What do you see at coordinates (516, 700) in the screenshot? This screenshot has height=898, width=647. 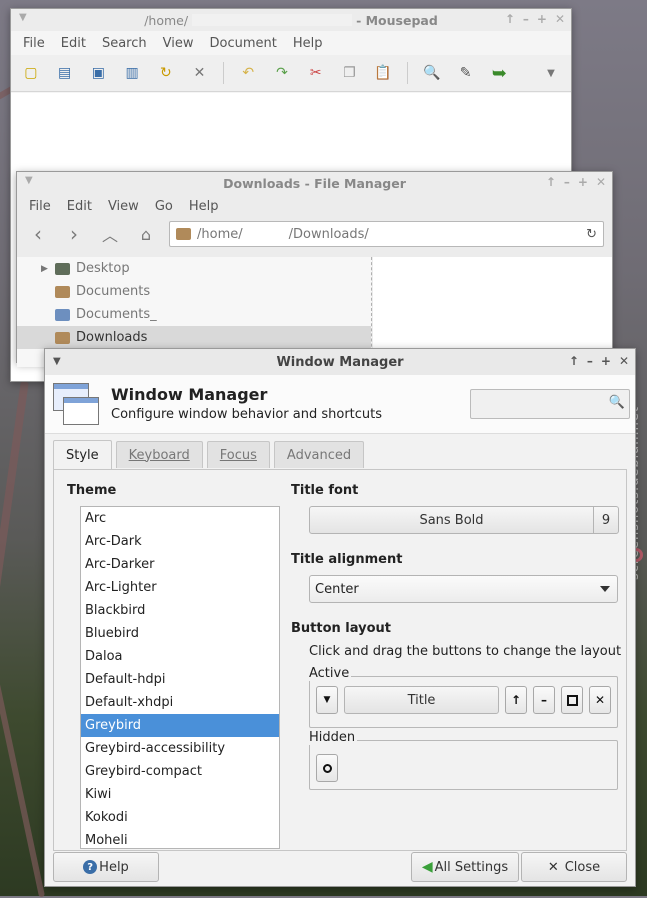 I see `shade-button-slot: ↑` at bounding box center [516, 700].